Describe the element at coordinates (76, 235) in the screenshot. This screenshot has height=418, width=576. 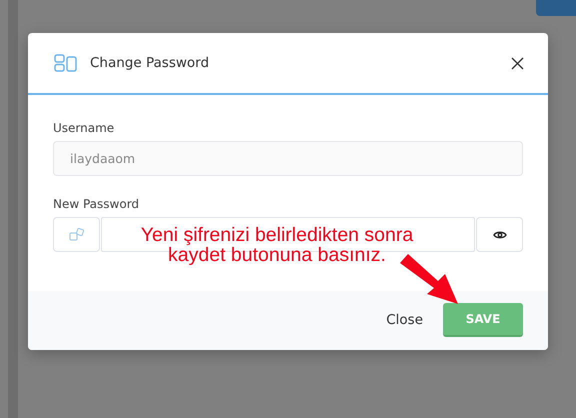
I see `dice-icon` at that location.